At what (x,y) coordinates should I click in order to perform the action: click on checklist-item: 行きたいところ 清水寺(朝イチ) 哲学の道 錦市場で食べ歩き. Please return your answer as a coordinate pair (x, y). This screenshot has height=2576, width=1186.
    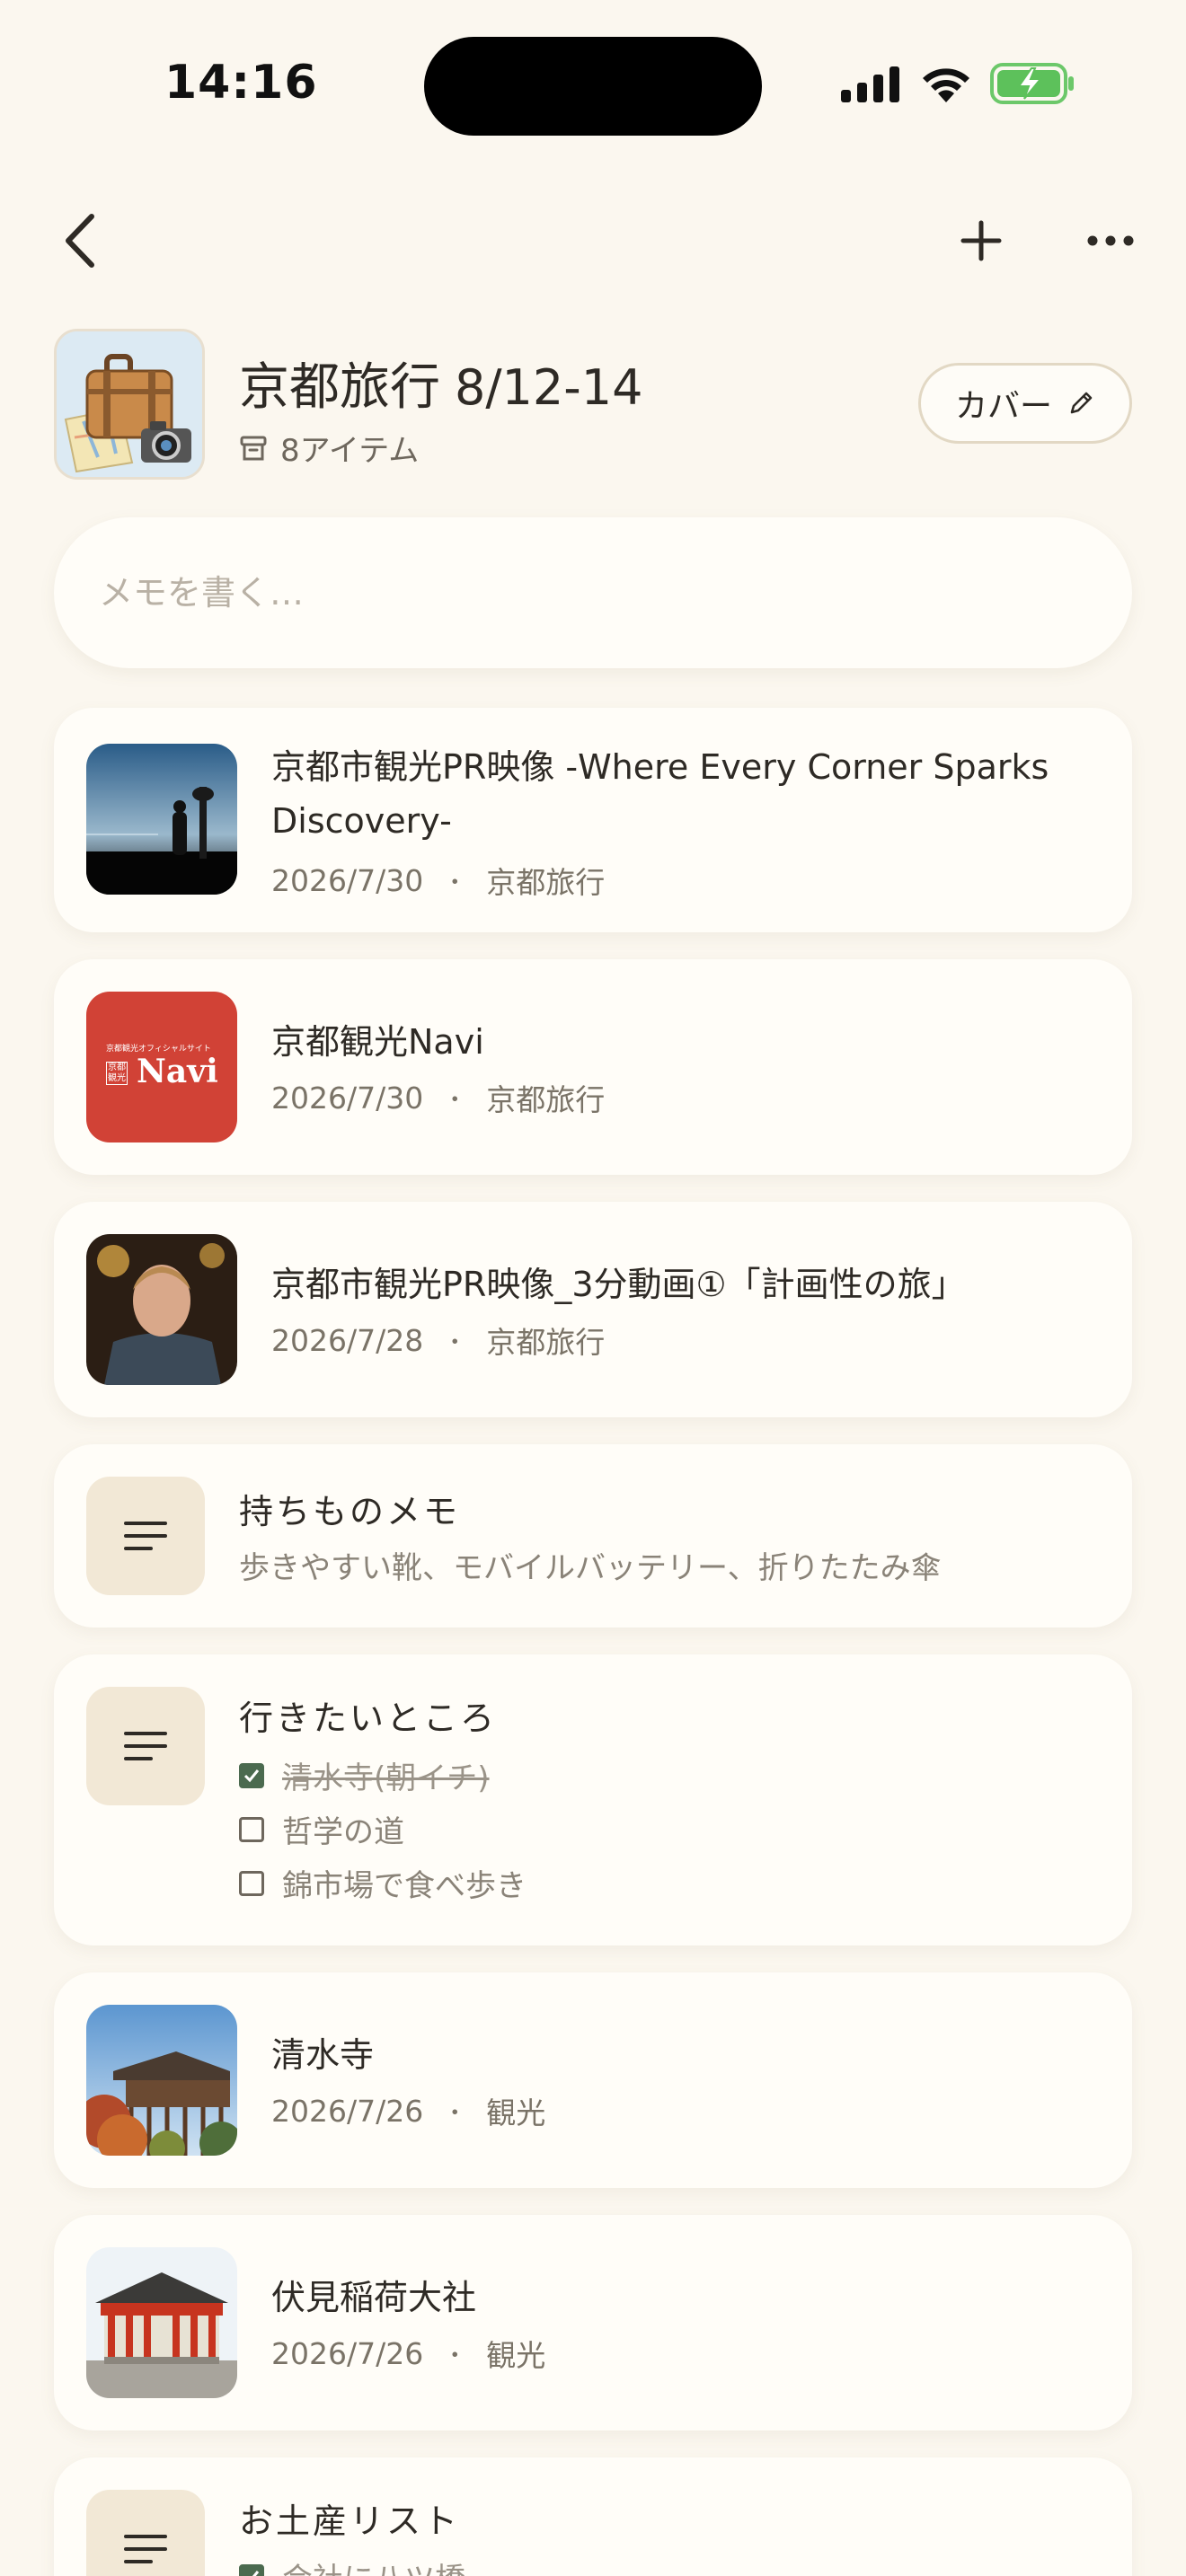
    Looking at the image, I should click on (593, 1799).